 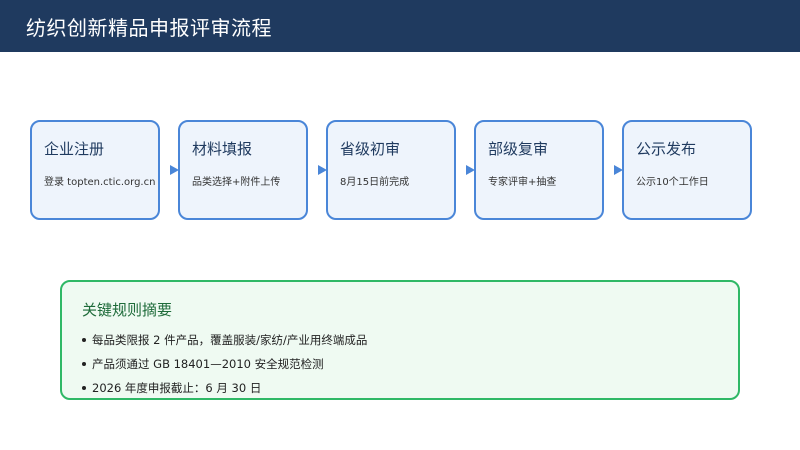 What do you see at coordinates (400, 26) in the screenshot?
I see `header-bar: 纺织创新精品申报评审流程` at bounding box center [400, 26].